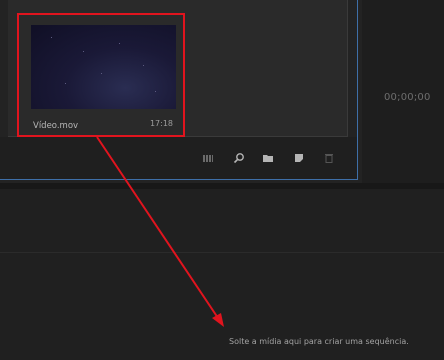  I want to click on clip-tile-highlight: Vídeo.mov 17:18, so click(101, 75).